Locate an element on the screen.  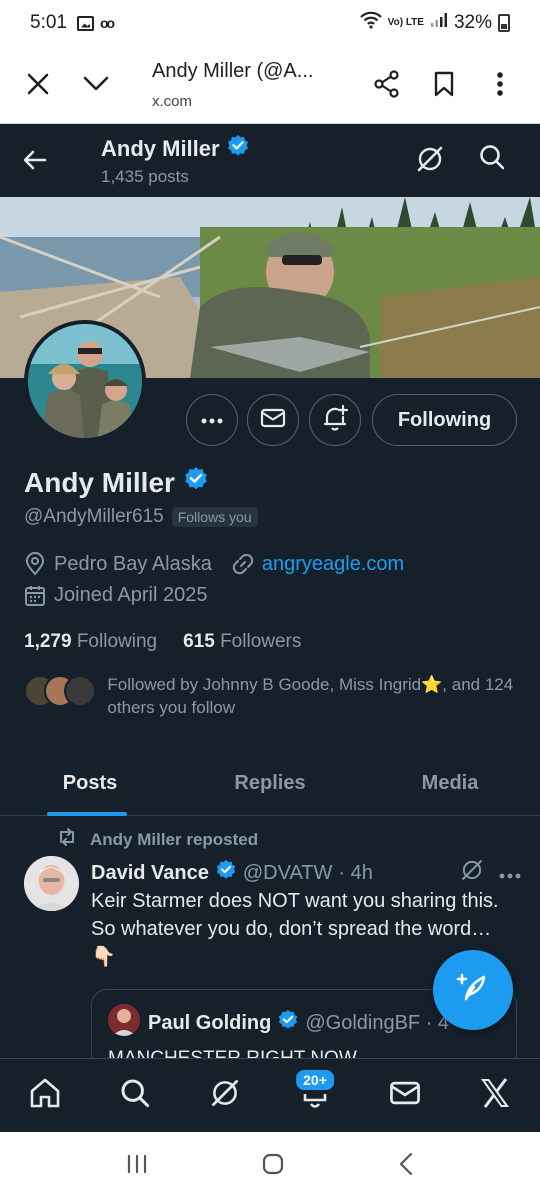
profile-avatar is located at coordinates (85, 381).